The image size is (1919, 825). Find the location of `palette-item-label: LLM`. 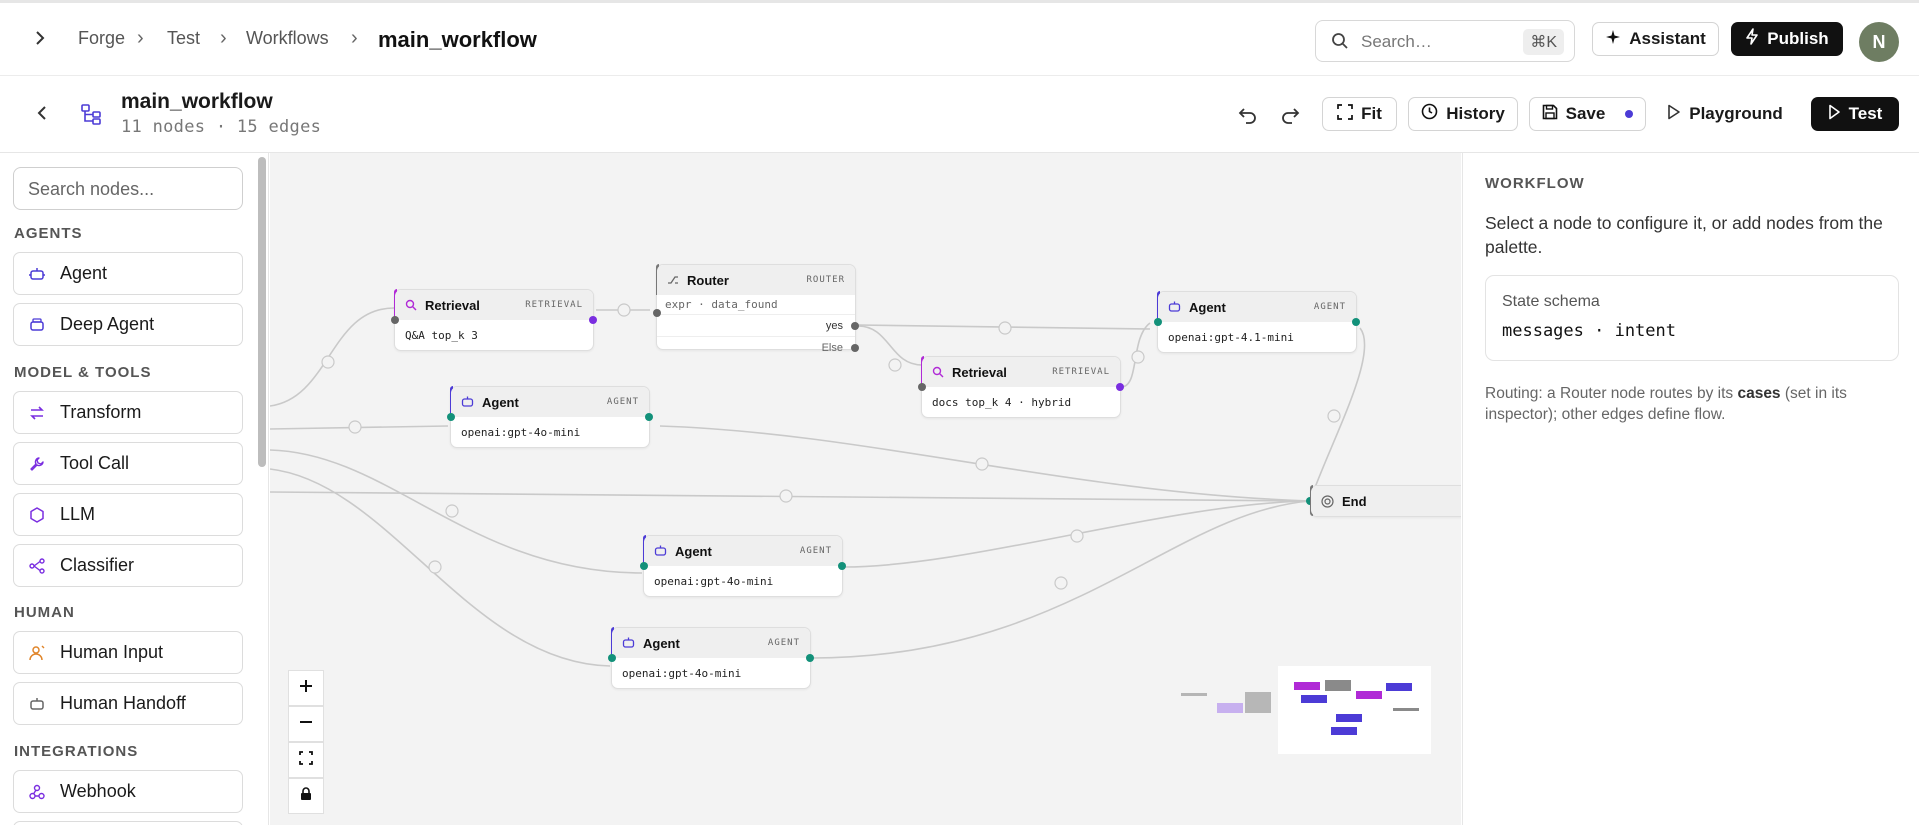

palette-item-label: LLM is located at coordinates (78, 514).